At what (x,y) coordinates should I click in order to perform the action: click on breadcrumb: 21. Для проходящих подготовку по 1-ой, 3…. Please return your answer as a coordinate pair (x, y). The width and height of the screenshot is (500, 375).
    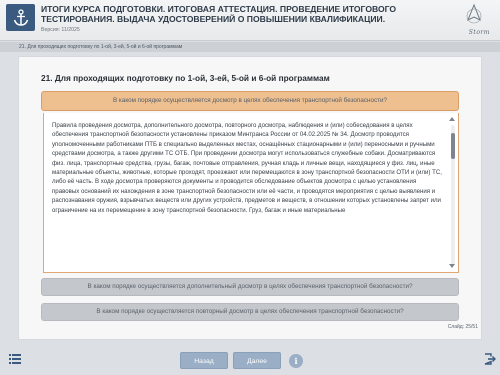
    Looking at the image, I should click on (250, 47).